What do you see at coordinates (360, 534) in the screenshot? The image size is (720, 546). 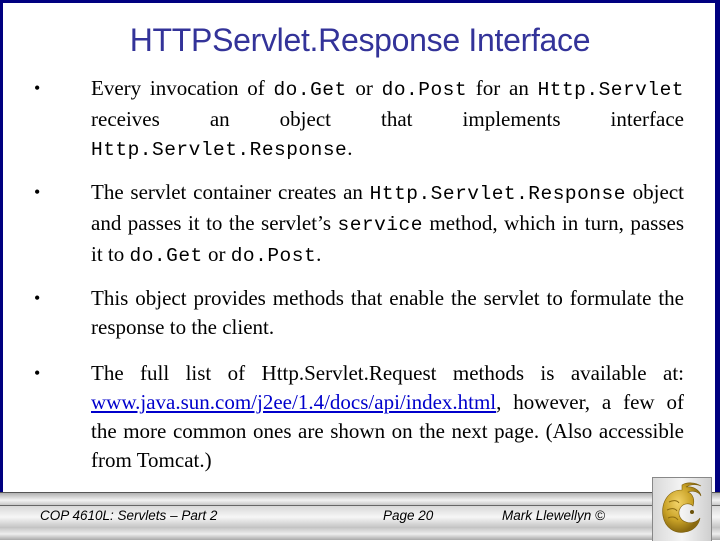 I see `footer-bar-bottom` at bounding box center [360, 534].